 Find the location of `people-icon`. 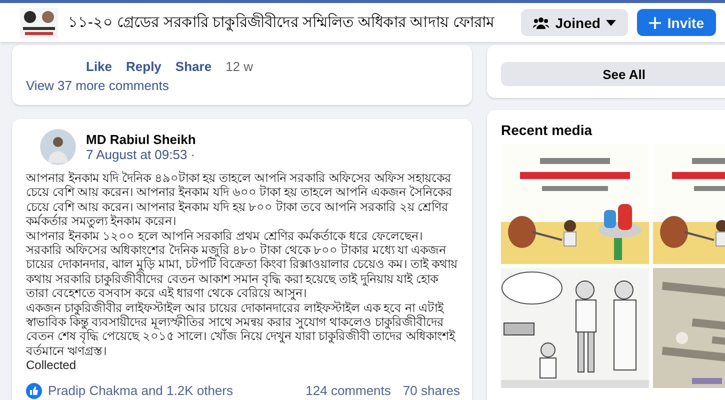

people-icon is located at coordinates (541, 22).